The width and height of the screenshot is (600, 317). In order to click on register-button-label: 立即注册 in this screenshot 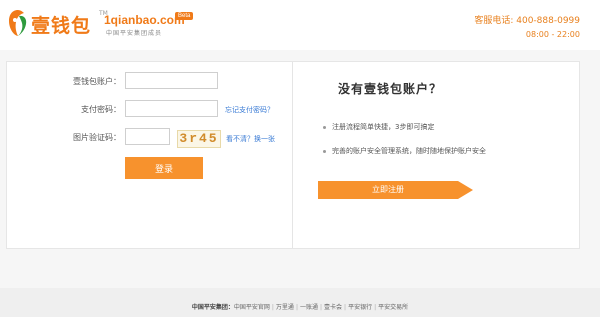, I will do `click(388, 189)`.